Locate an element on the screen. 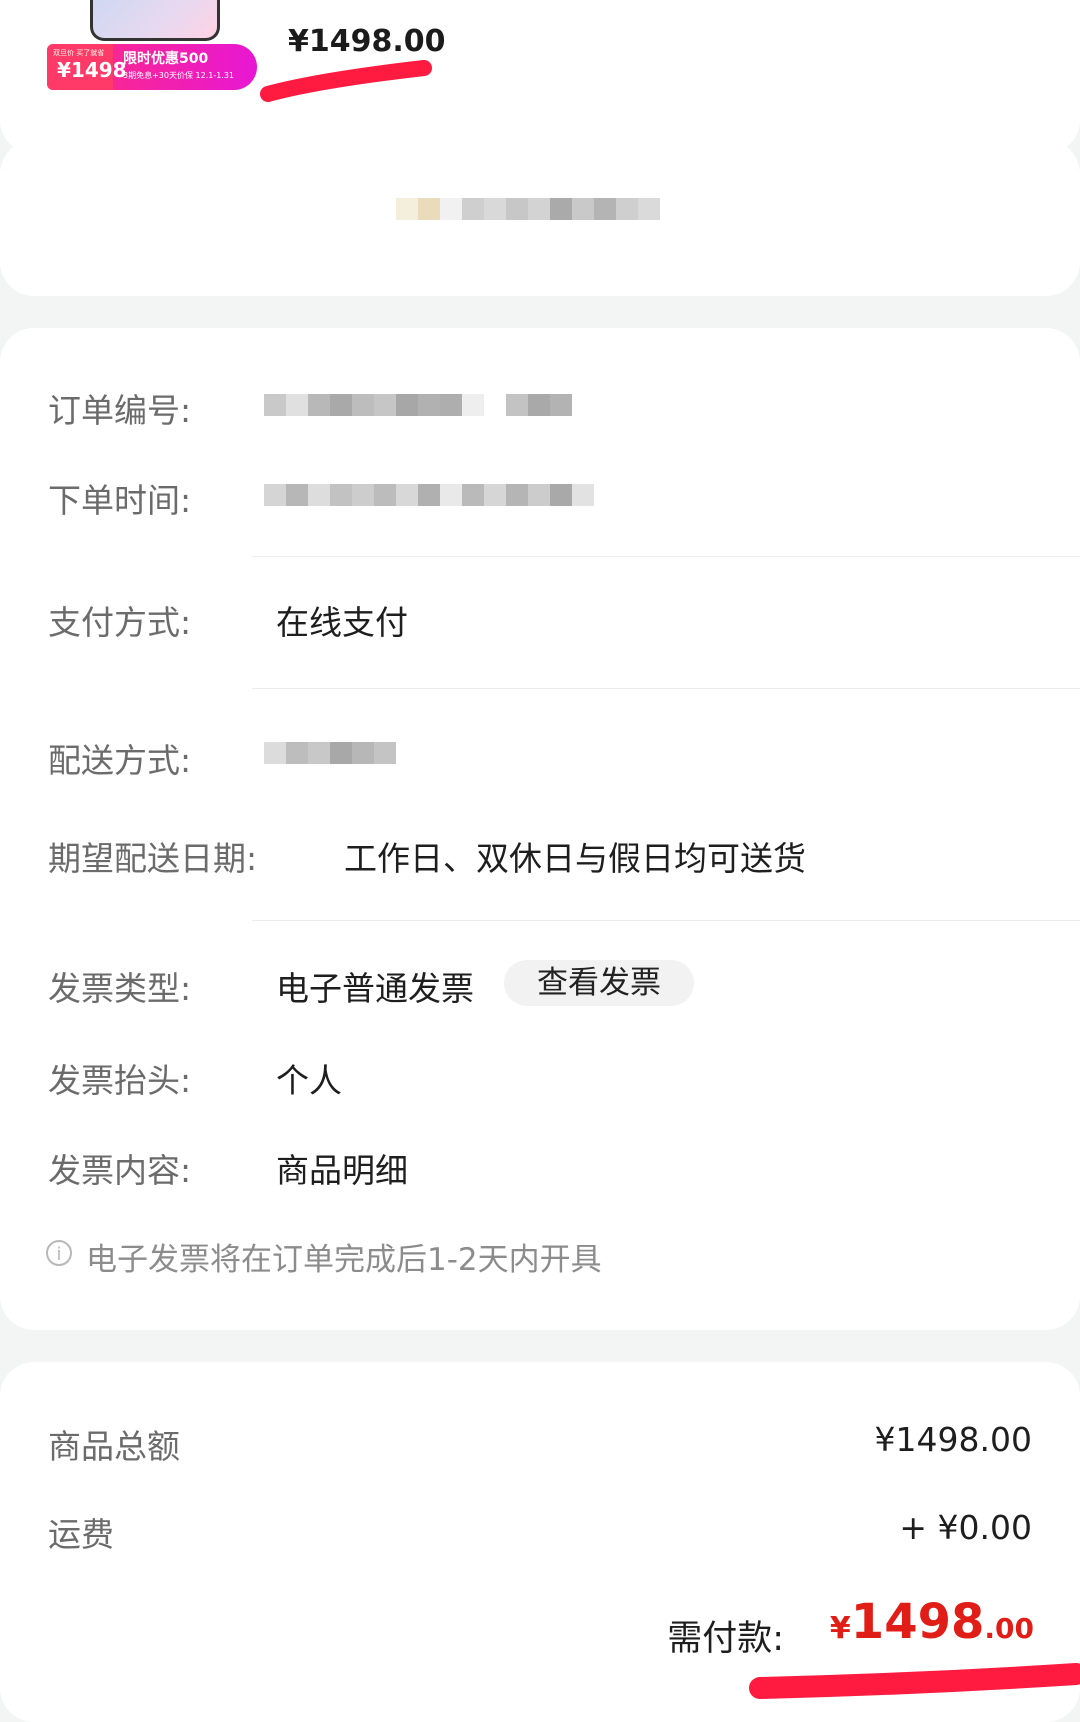 This screenshot has height=1722, width=1080. shop-row is located at coordinates (540, 218).